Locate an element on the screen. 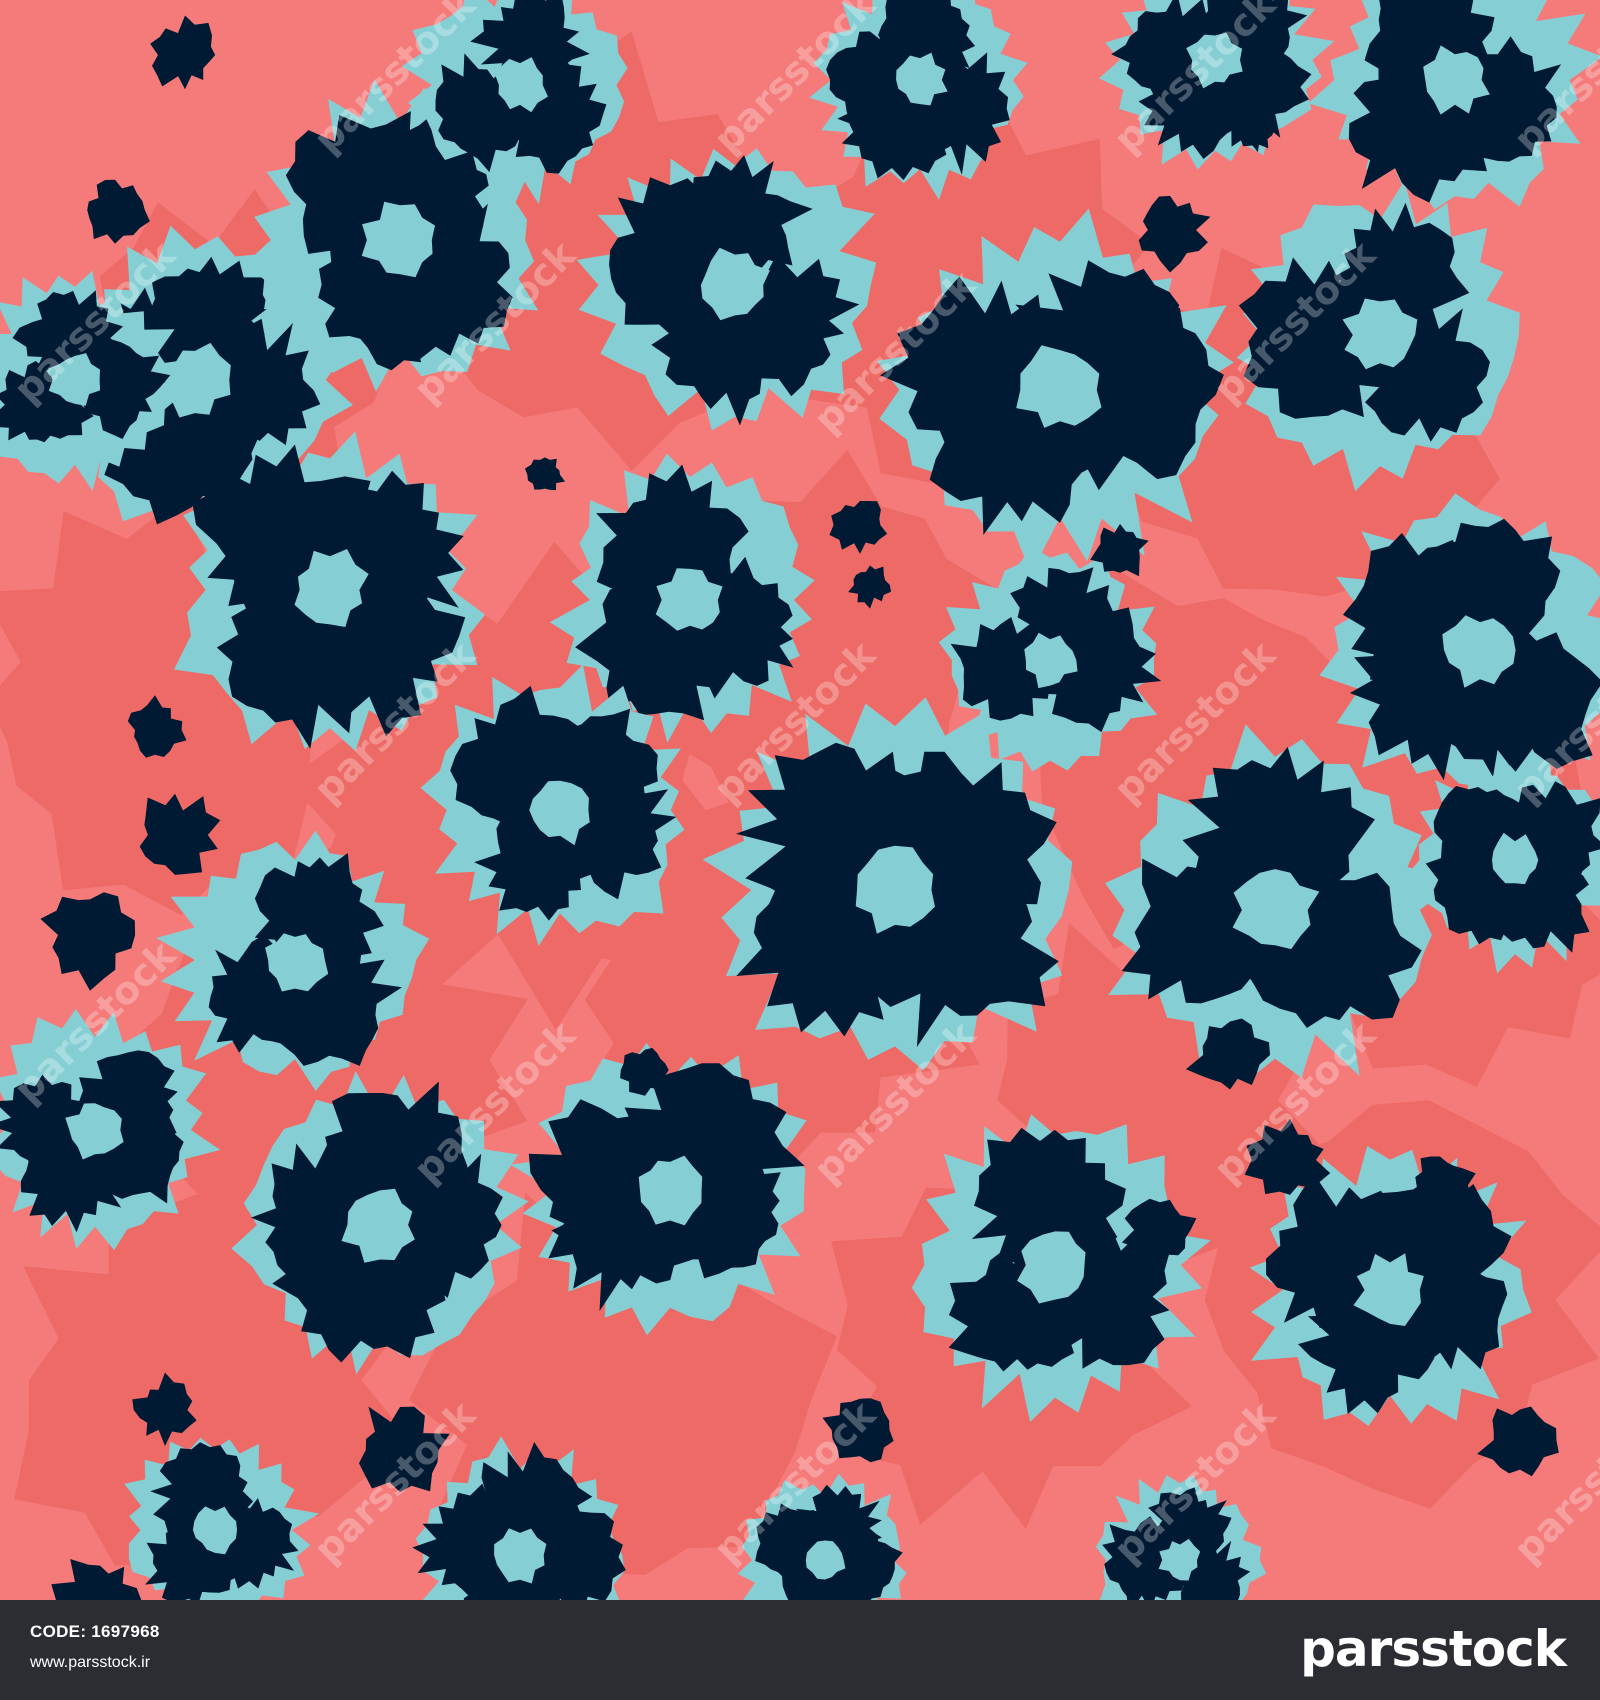 The height and width of the screenshot is (1700, 1600). site-url: www.parsstock.ir is located at coordinates (90, 1662).